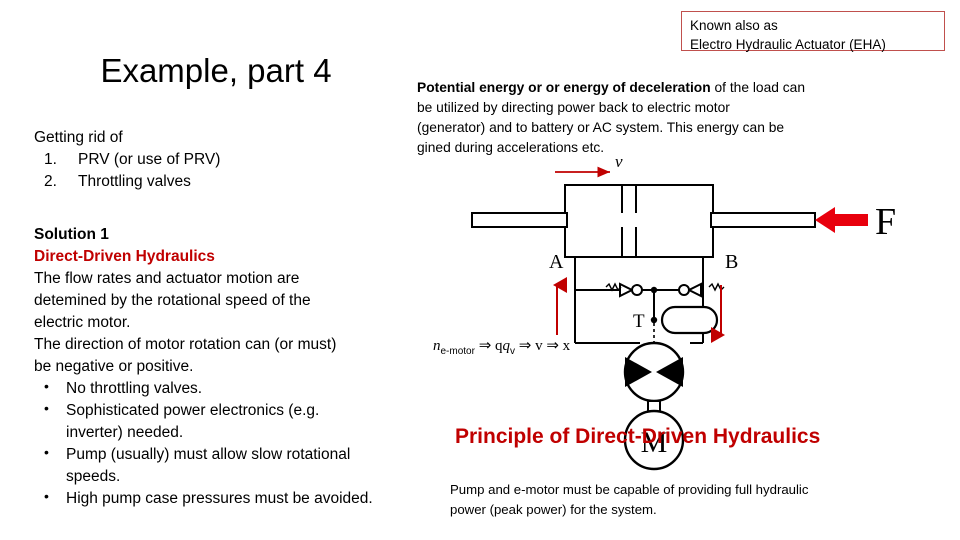 The height and width of the screenshot is (540, 960). I want to click on causal-chain-formula: ne-motor ⇒ qqv ⇒ v ⇒ x, so click(501, 346).